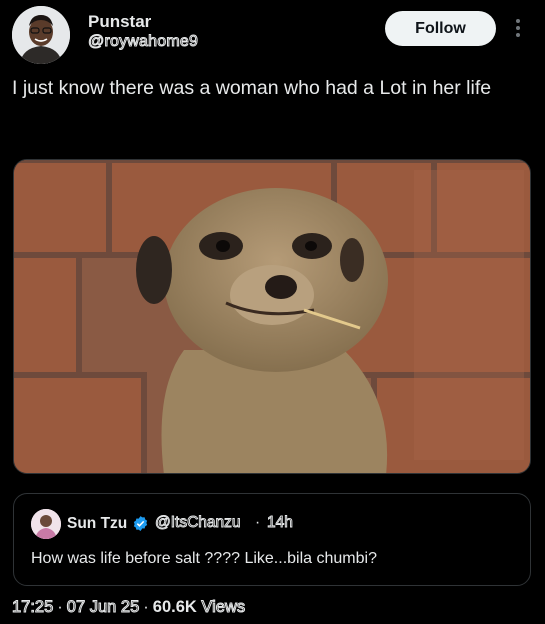 The width and height of the screenshot is (545, 624). I want to click on views-count: 60.6K, so click(175, 607).